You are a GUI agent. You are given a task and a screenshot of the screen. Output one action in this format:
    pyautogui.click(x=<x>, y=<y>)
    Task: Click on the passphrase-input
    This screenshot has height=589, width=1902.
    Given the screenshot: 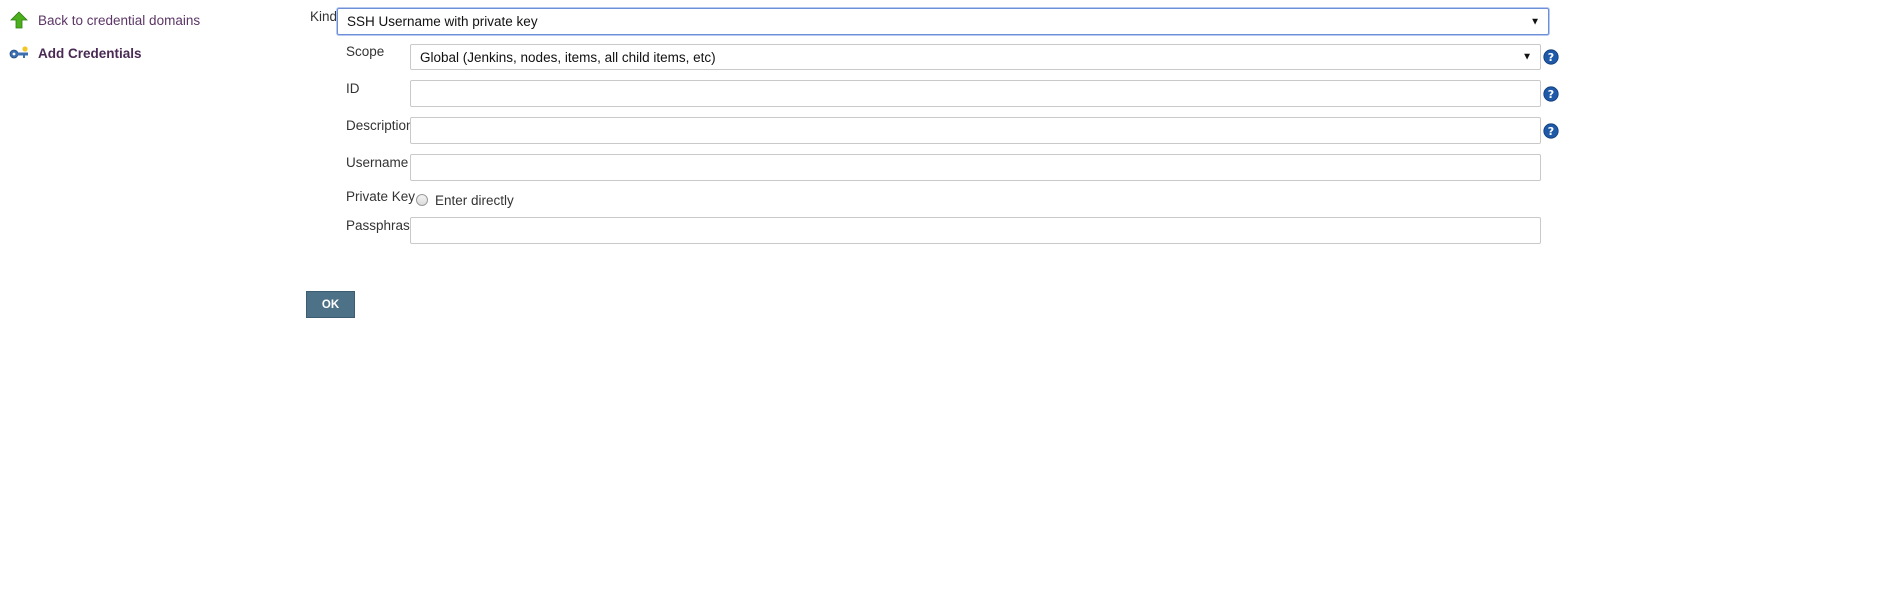 What is the action you would take?
    pyautogui.click(x=975, y=230)
    